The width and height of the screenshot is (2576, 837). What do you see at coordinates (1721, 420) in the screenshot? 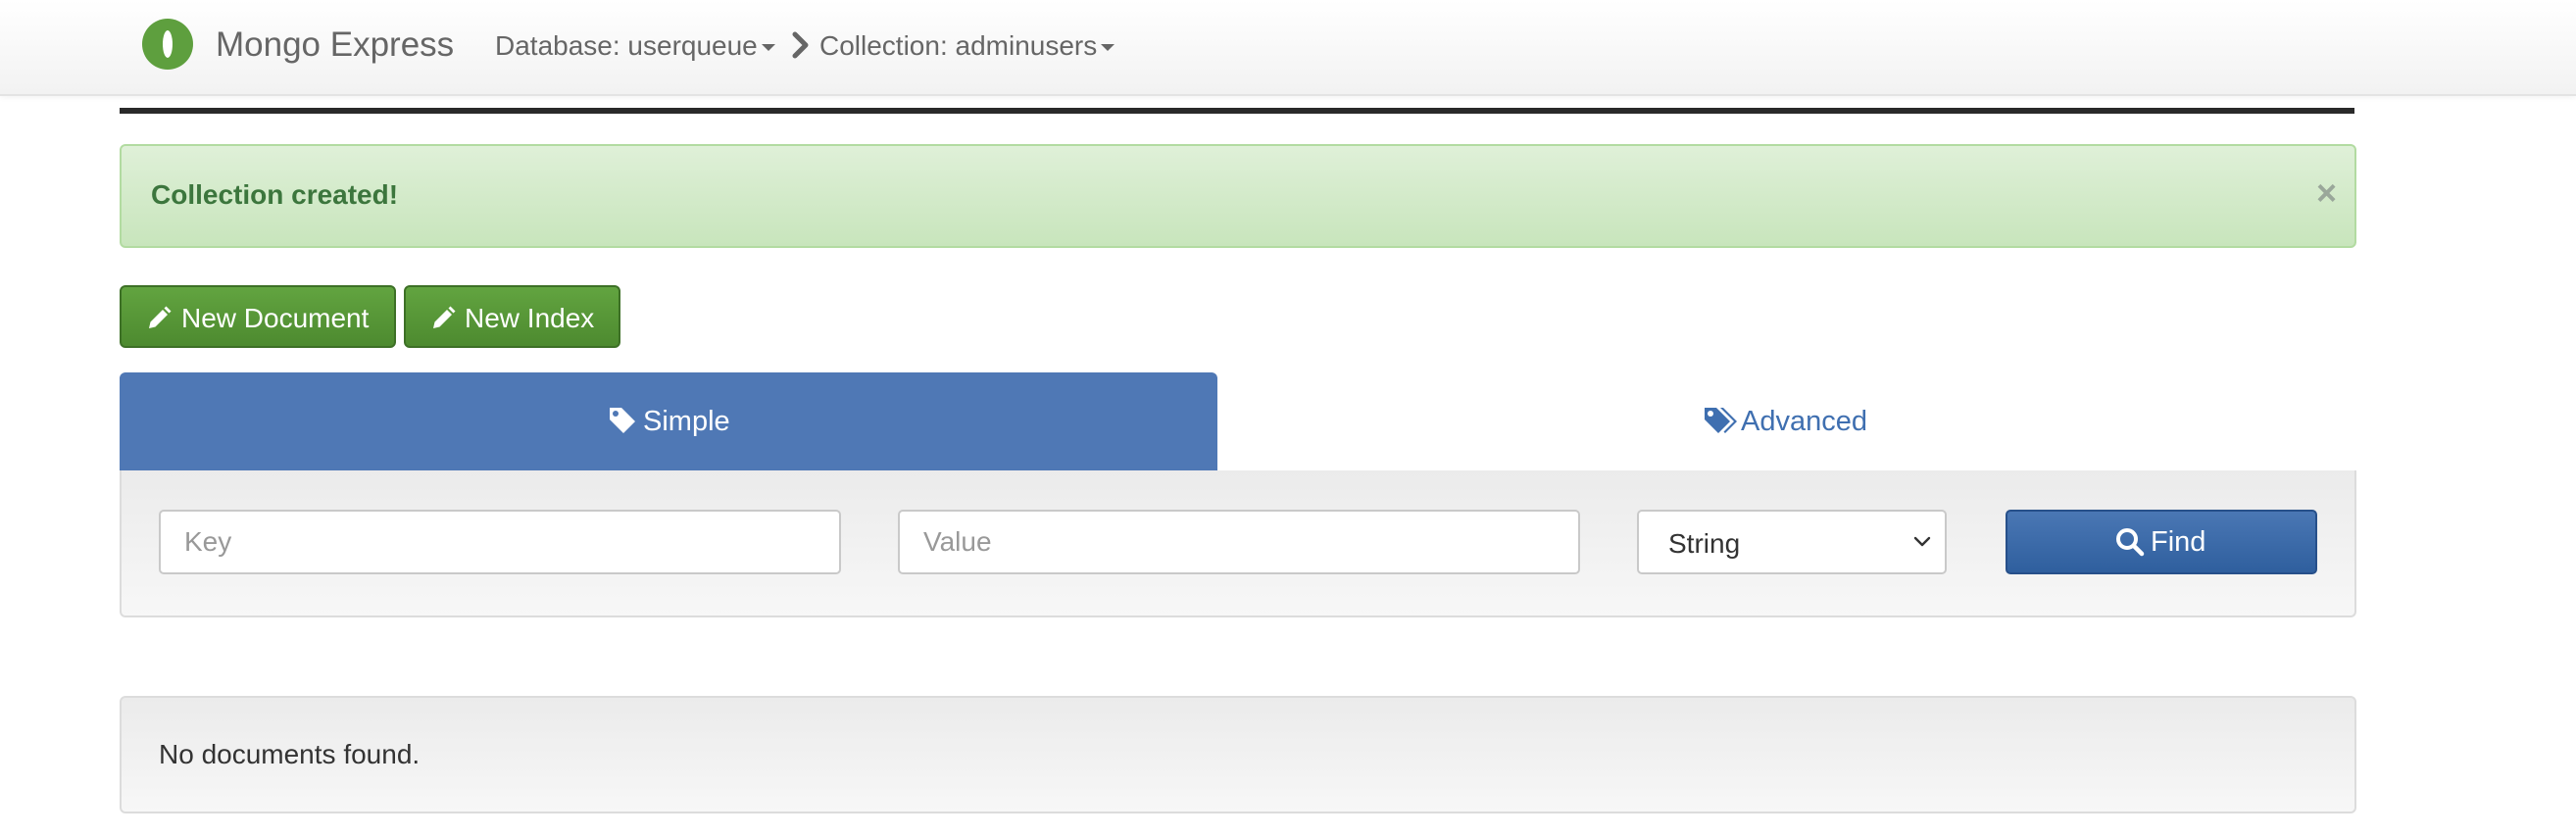
I see `tags-icon` at bounding box center [1721, 420].